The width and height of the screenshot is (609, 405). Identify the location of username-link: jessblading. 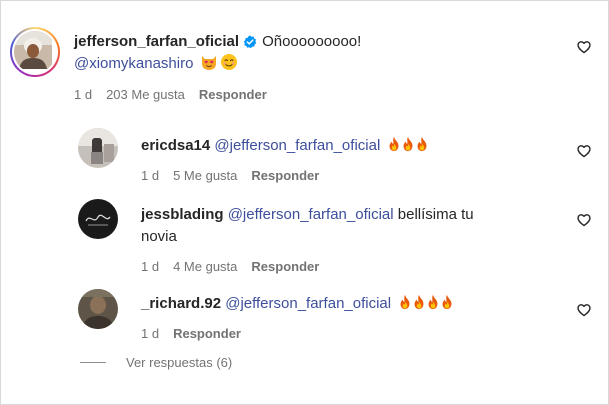
(182, 214).